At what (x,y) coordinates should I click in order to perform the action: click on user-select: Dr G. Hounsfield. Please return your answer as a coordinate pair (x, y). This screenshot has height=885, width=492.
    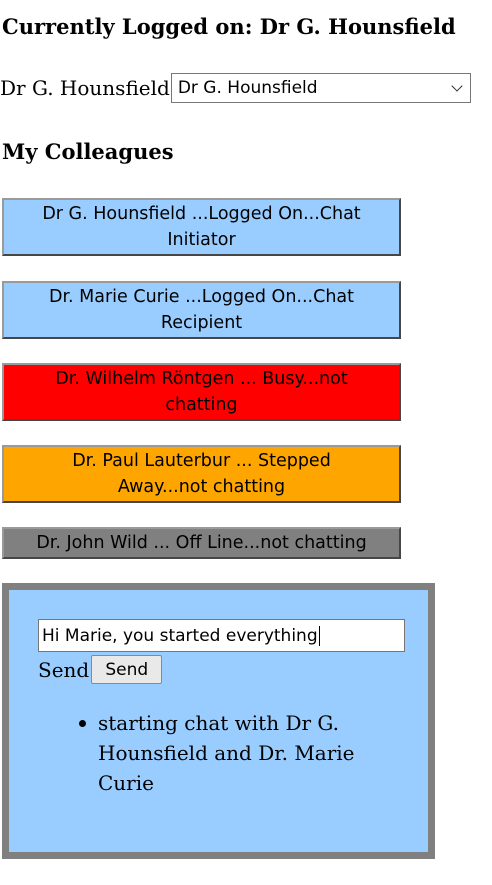
    Looking at the image, I should click on (320, 88).